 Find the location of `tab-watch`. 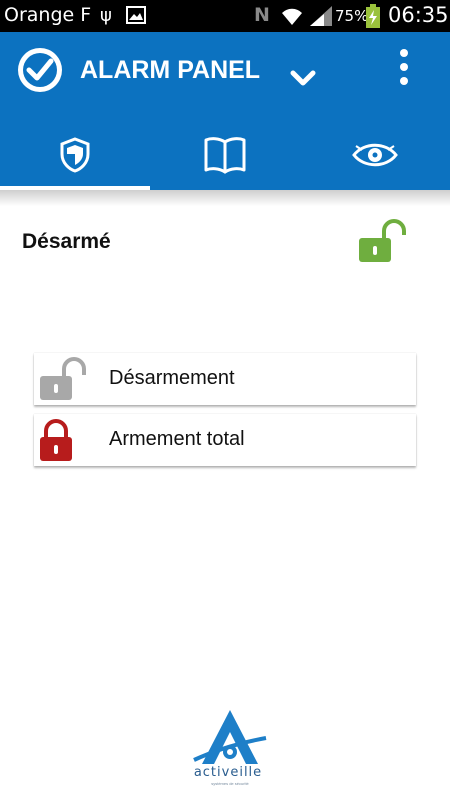

tab-watch is located at coordinates (375, 155).